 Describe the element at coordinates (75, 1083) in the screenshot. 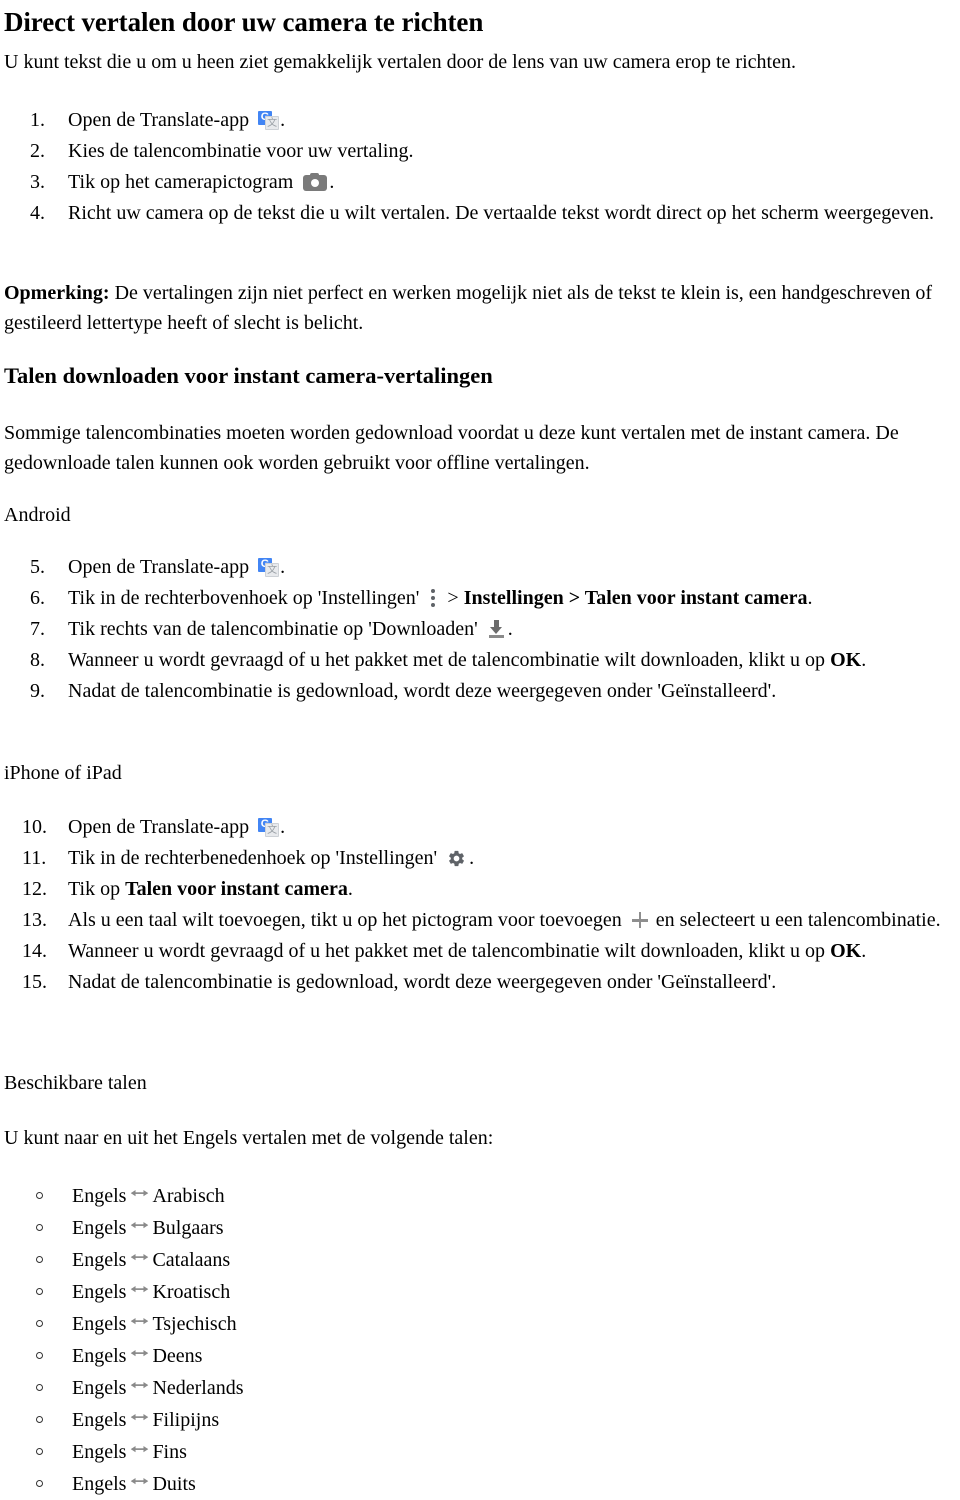

I see `available-languages-title: Beschikbare talen` at that location.